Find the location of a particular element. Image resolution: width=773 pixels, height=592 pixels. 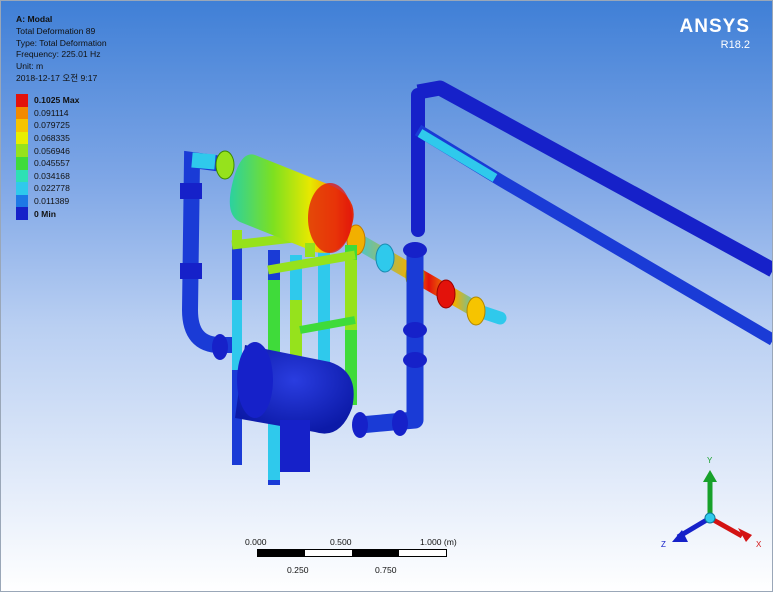

legend-label: 0.022778 is located at coordinates (52, 188).